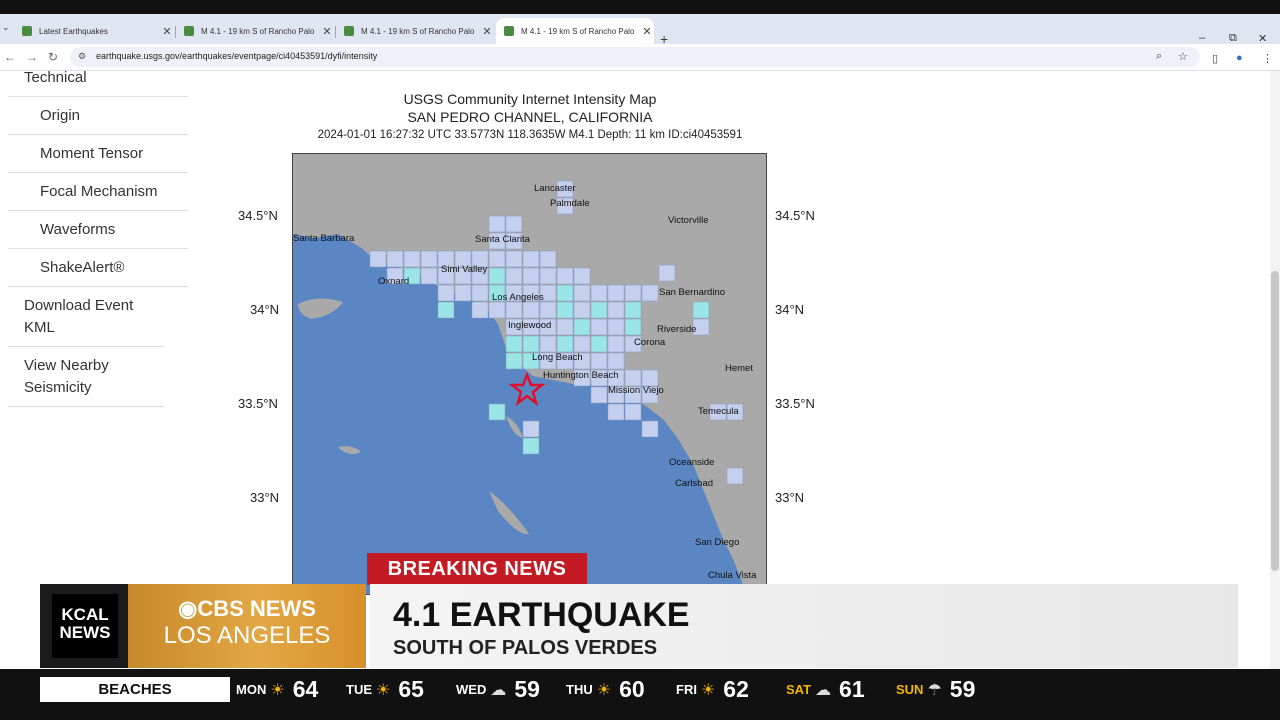 The width and height of the screenshot is (1280, 720). I want to click on place-label: Hemet, so click(739, 368).